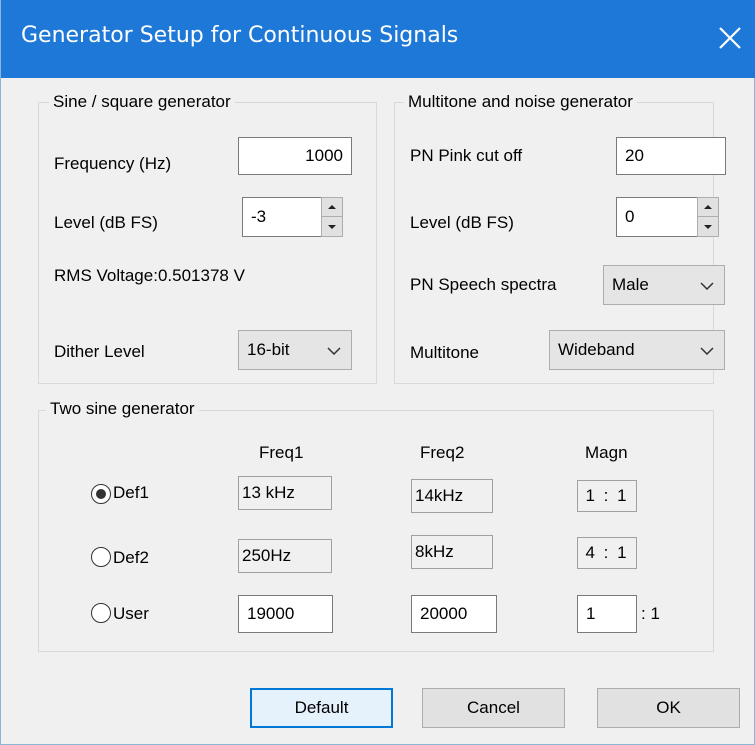  I want to click on def2-freq2-value: 8kHz, so click(452, 552).